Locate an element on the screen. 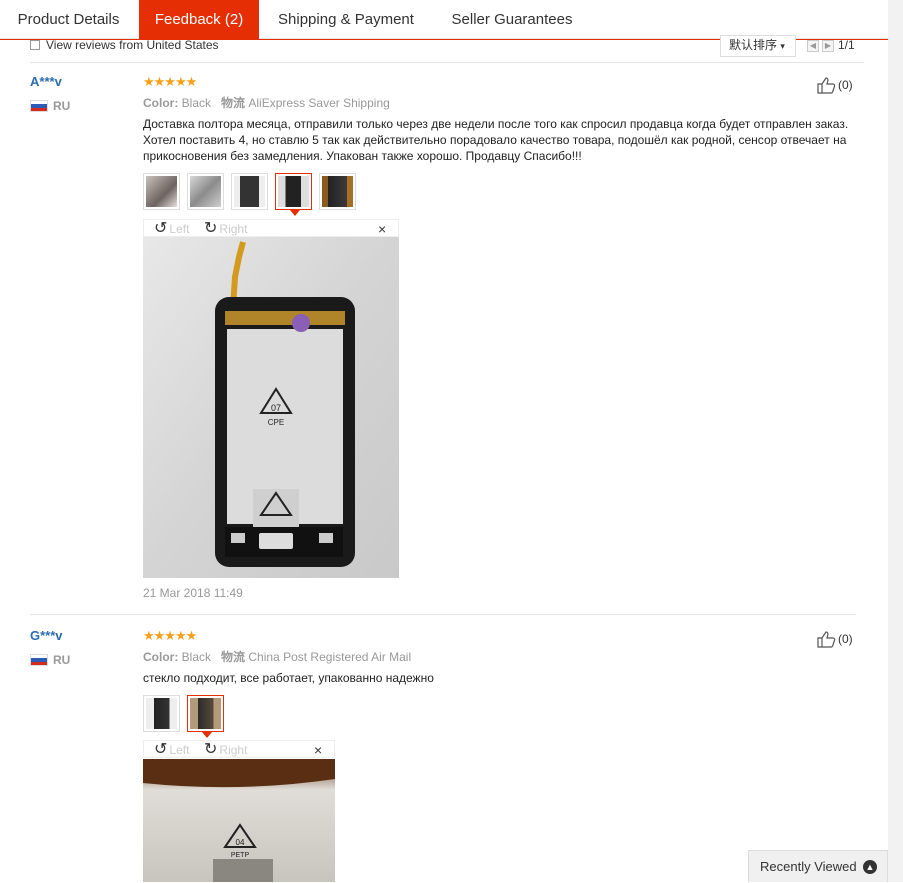 This screenshot has height=883, width=903. us-reviews-checkbox-label: View reviews from United States is located at coordinates (132, 45).